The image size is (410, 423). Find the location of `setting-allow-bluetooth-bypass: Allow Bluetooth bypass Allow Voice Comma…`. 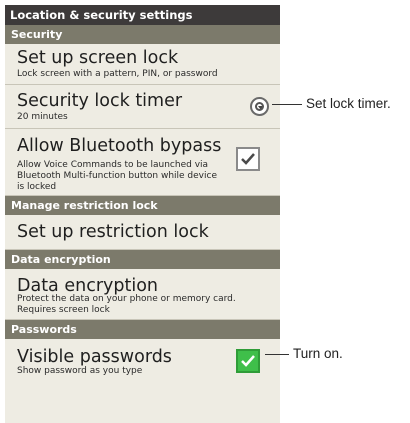

setting-allow-bluetooth-bypass: Allow Bluetooth bypass Allow Voice Comma… is located at coordinates (142, 162).